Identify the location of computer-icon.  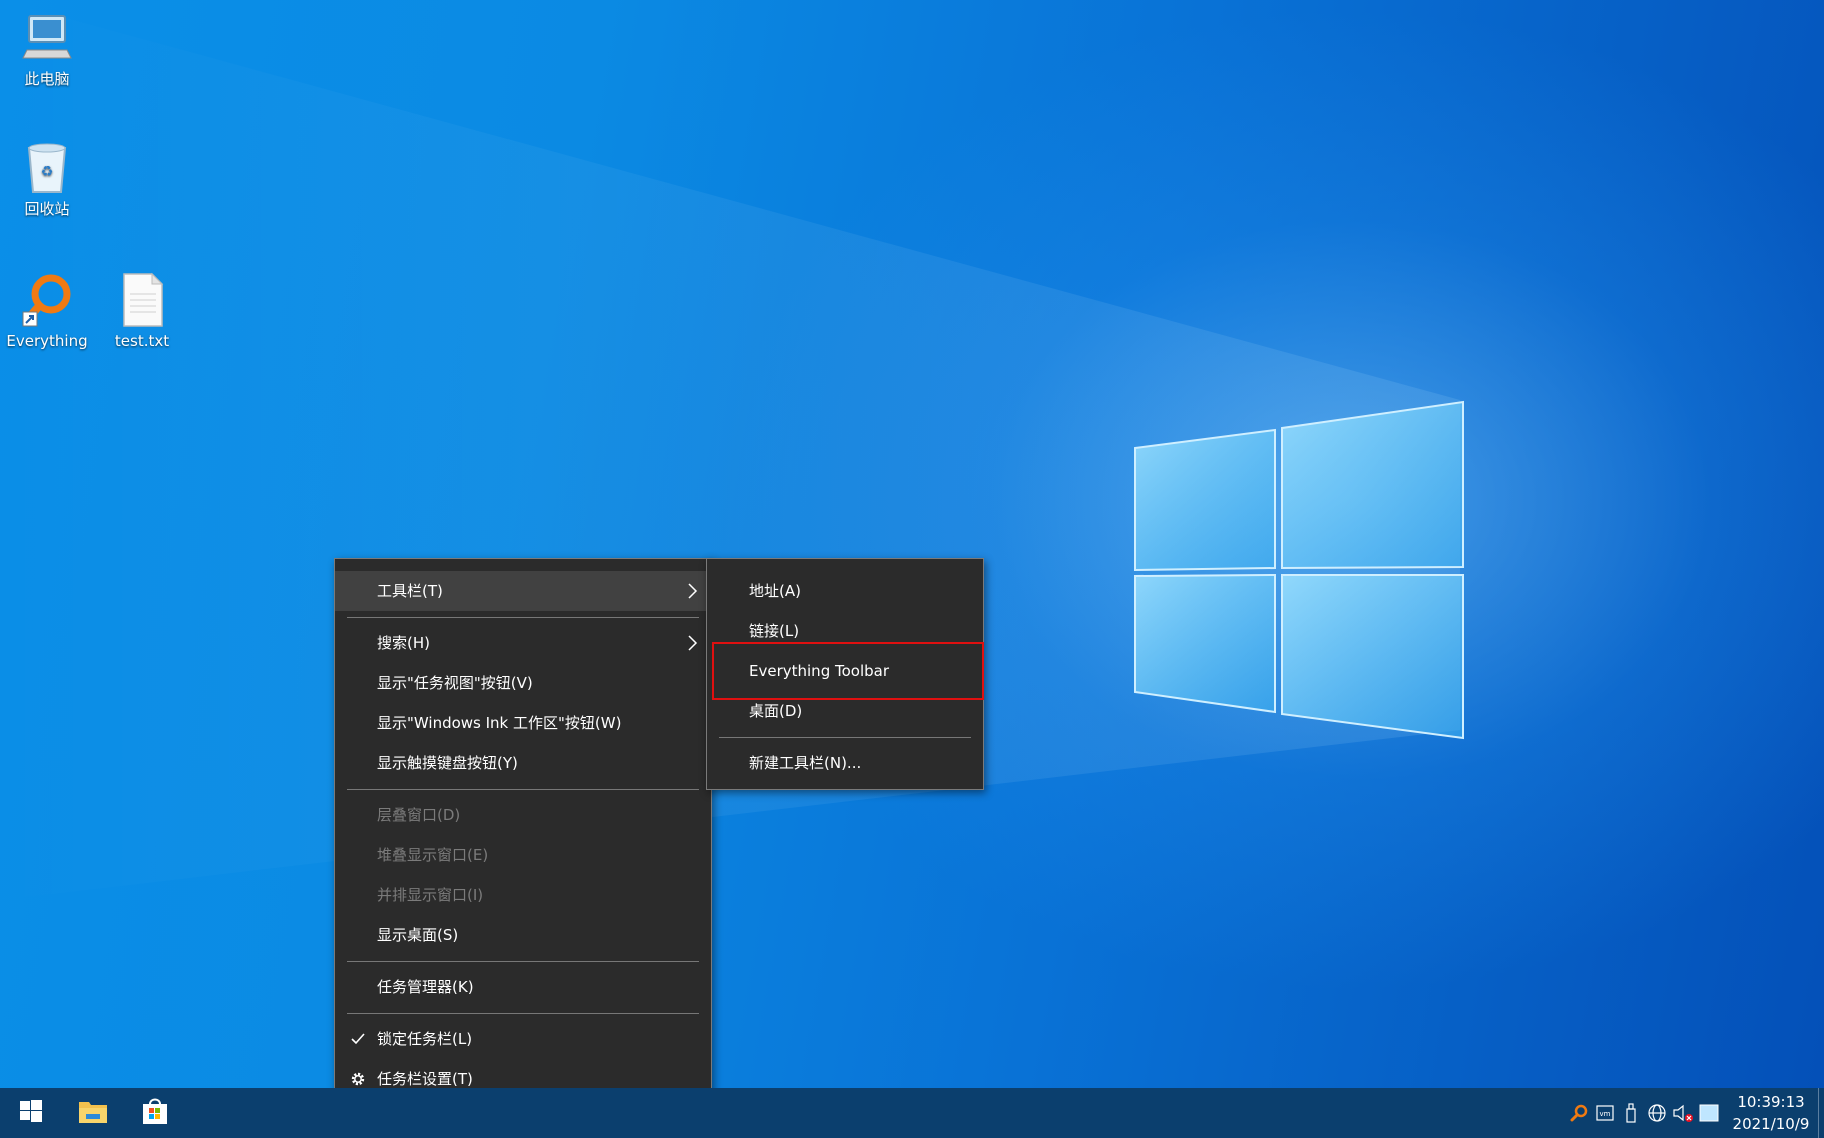
(47, 38).